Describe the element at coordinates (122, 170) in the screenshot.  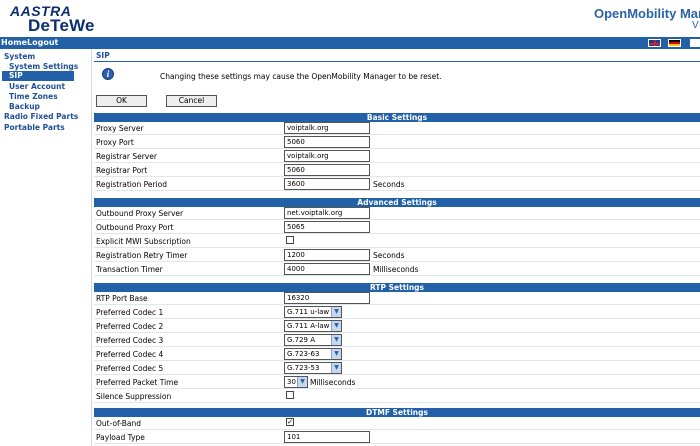
I see `registrar-port-label: Registrar Port` at that location.